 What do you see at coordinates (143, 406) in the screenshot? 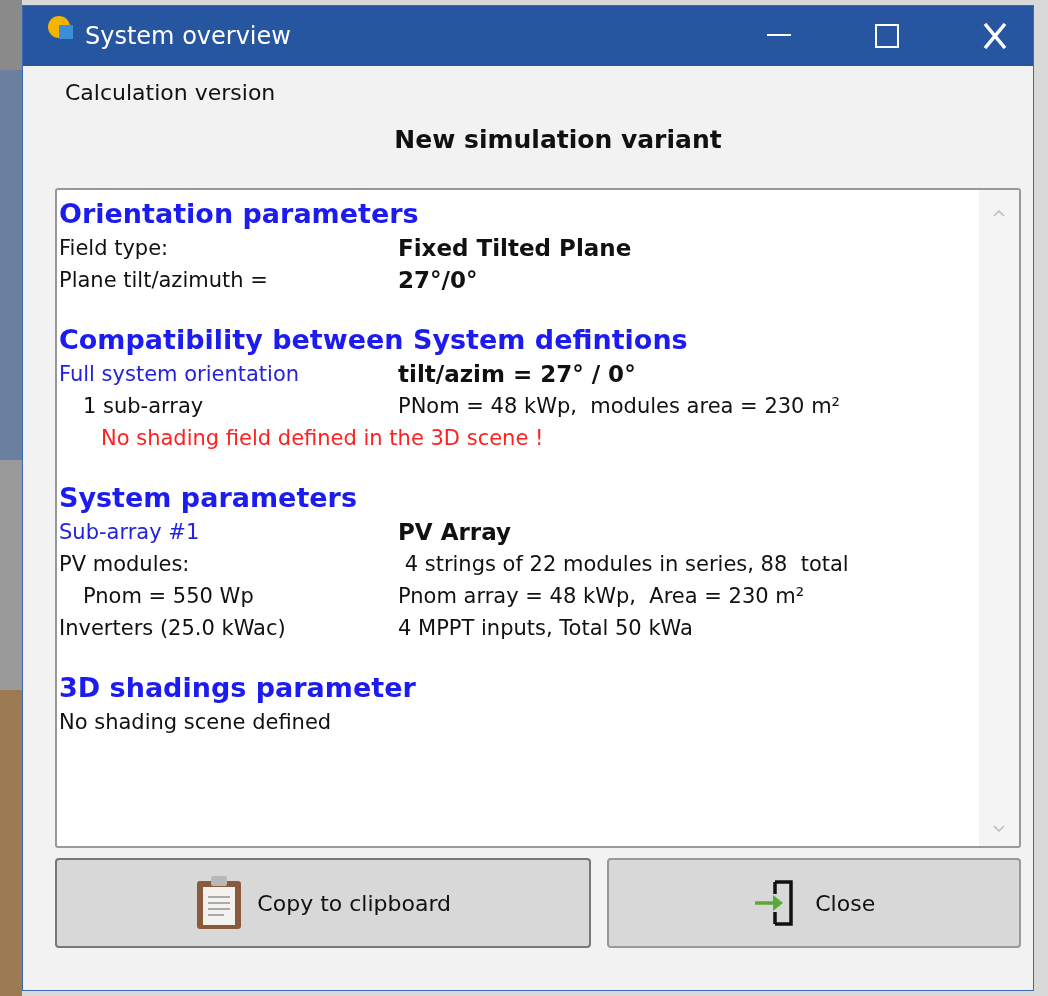
I see `field-label: 1 sub-array` at bounding box center [143, 406].